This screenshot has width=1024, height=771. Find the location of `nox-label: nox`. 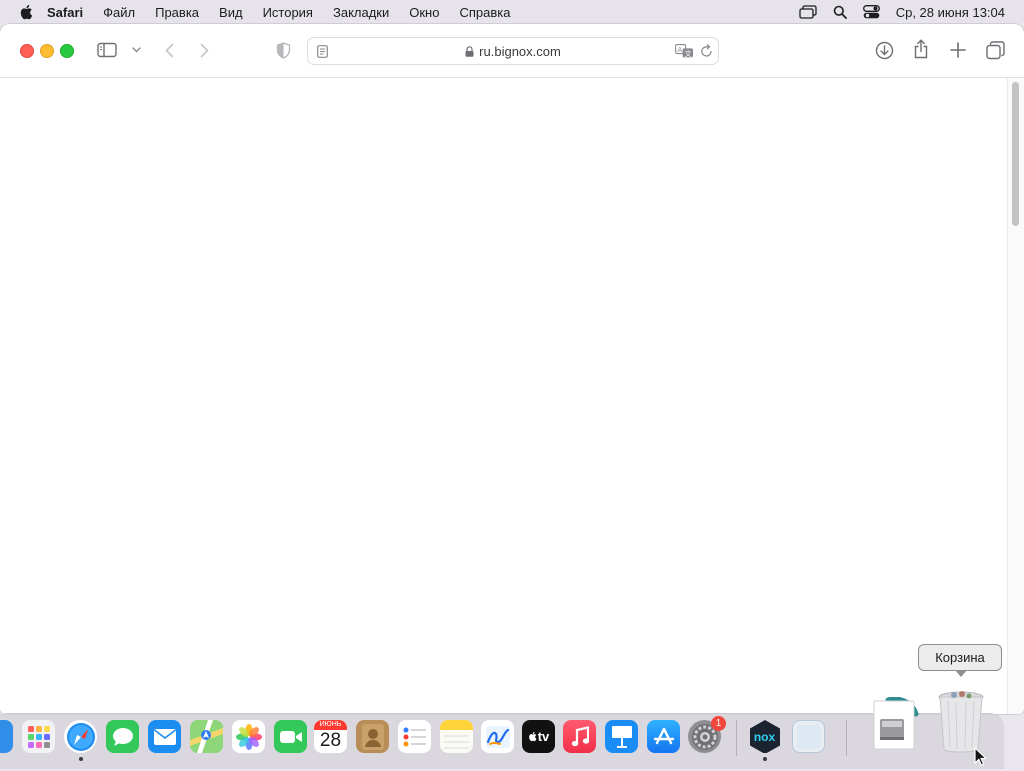

nox-label: nox is located at coordinates (764, 736).